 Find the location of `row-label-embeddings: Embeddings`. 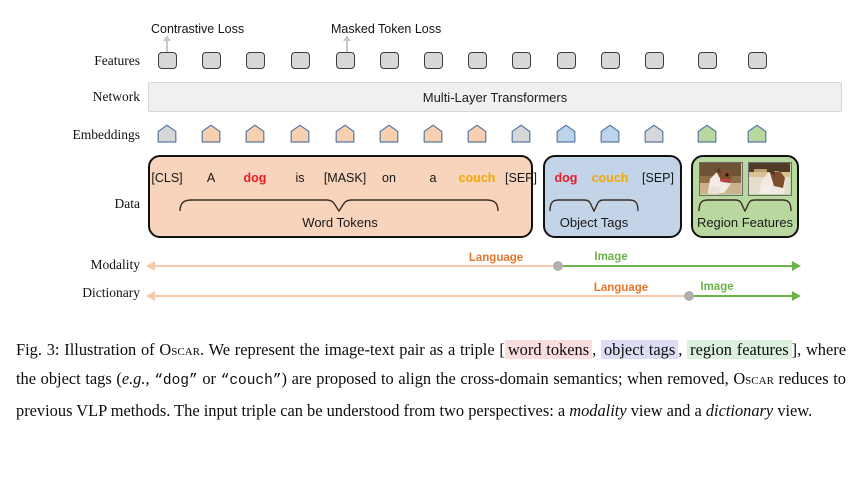

row-label-embeddings: Embeddings is located at coordinates (106, 134).